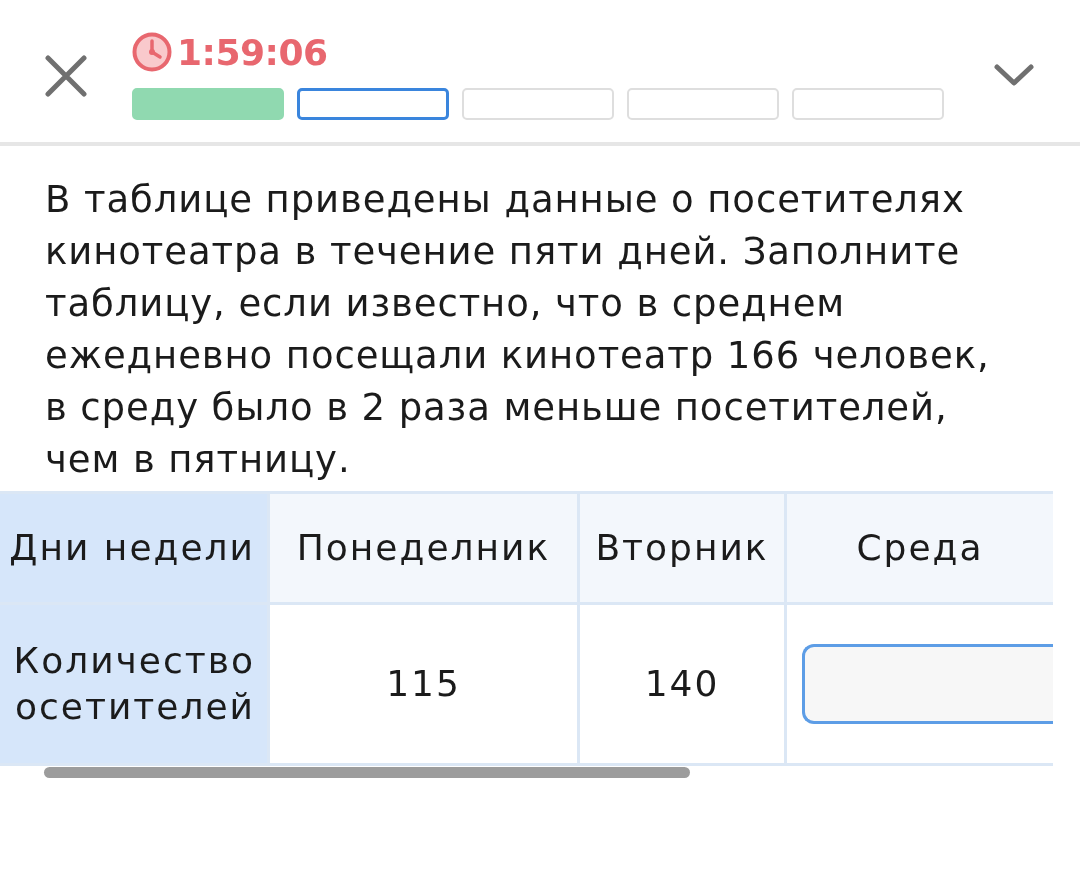 Image resolution: width=1080 pixels, height=875 pixels. What do you see at coordinates (423, 548) in the screenshot?
I see `table-header-cell: Понеделник` at bounding box center [423, 548].